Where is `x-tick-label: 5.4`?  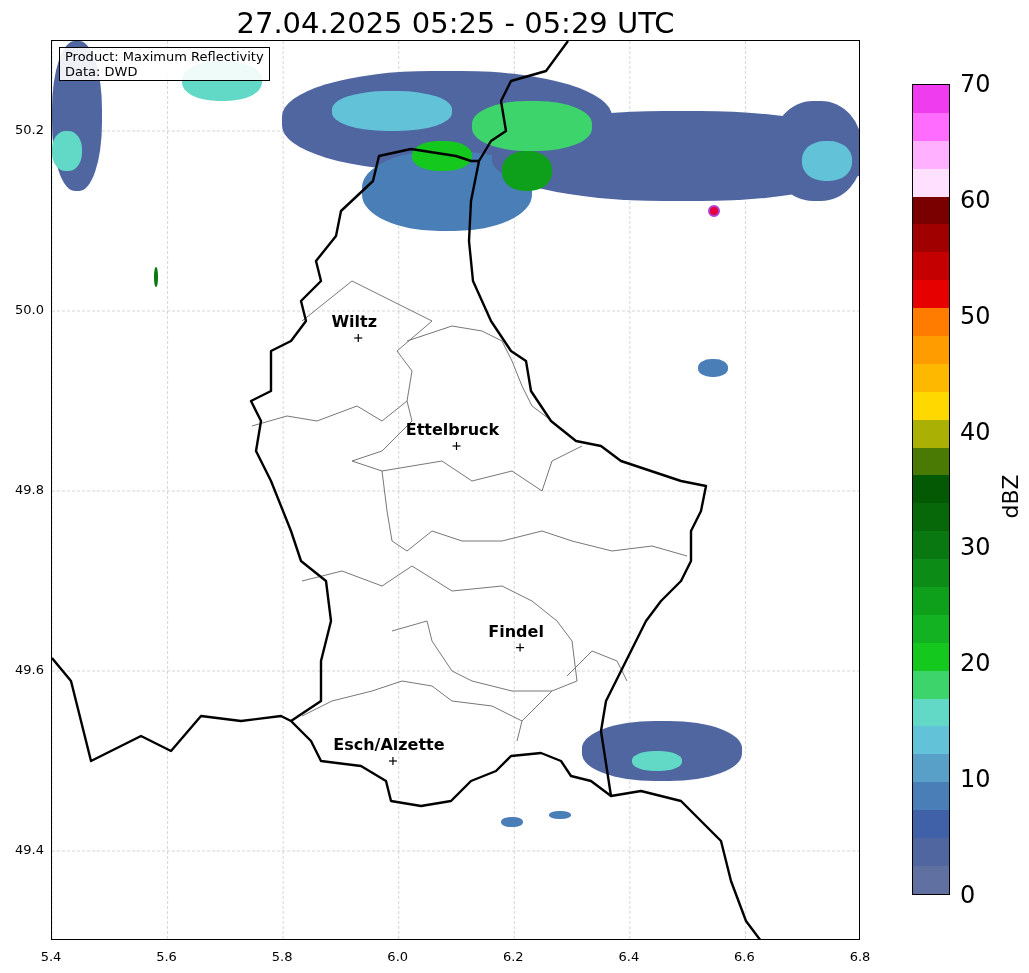
x-tick-label: 5.4 is located at coordinates (51, 956).